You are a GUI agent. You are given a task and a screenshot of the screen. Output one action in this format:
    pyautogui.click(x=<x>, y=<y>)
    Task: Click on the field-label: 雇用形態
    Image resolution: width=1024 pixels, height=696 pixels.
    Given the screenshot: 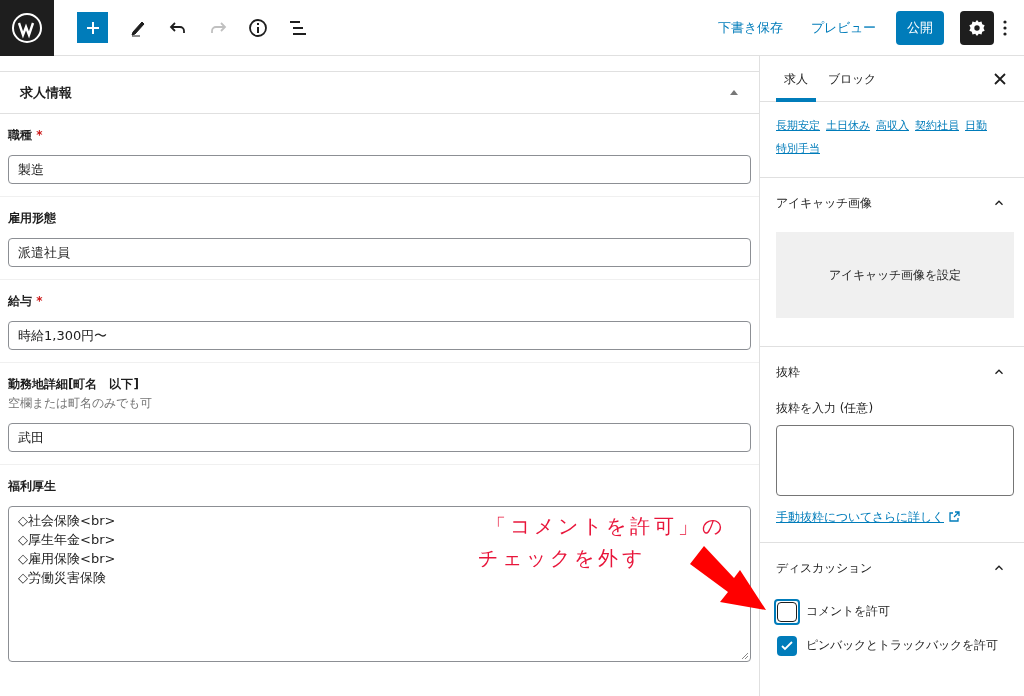 What is the action you would take?
    pyautogui.click(x=32, y=218)
    